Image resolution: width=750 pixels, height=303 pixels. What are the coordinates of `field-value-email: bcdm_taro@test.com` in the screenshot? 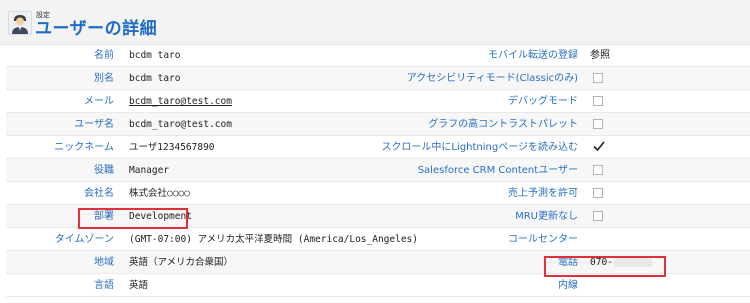 It's located at (180, 101).